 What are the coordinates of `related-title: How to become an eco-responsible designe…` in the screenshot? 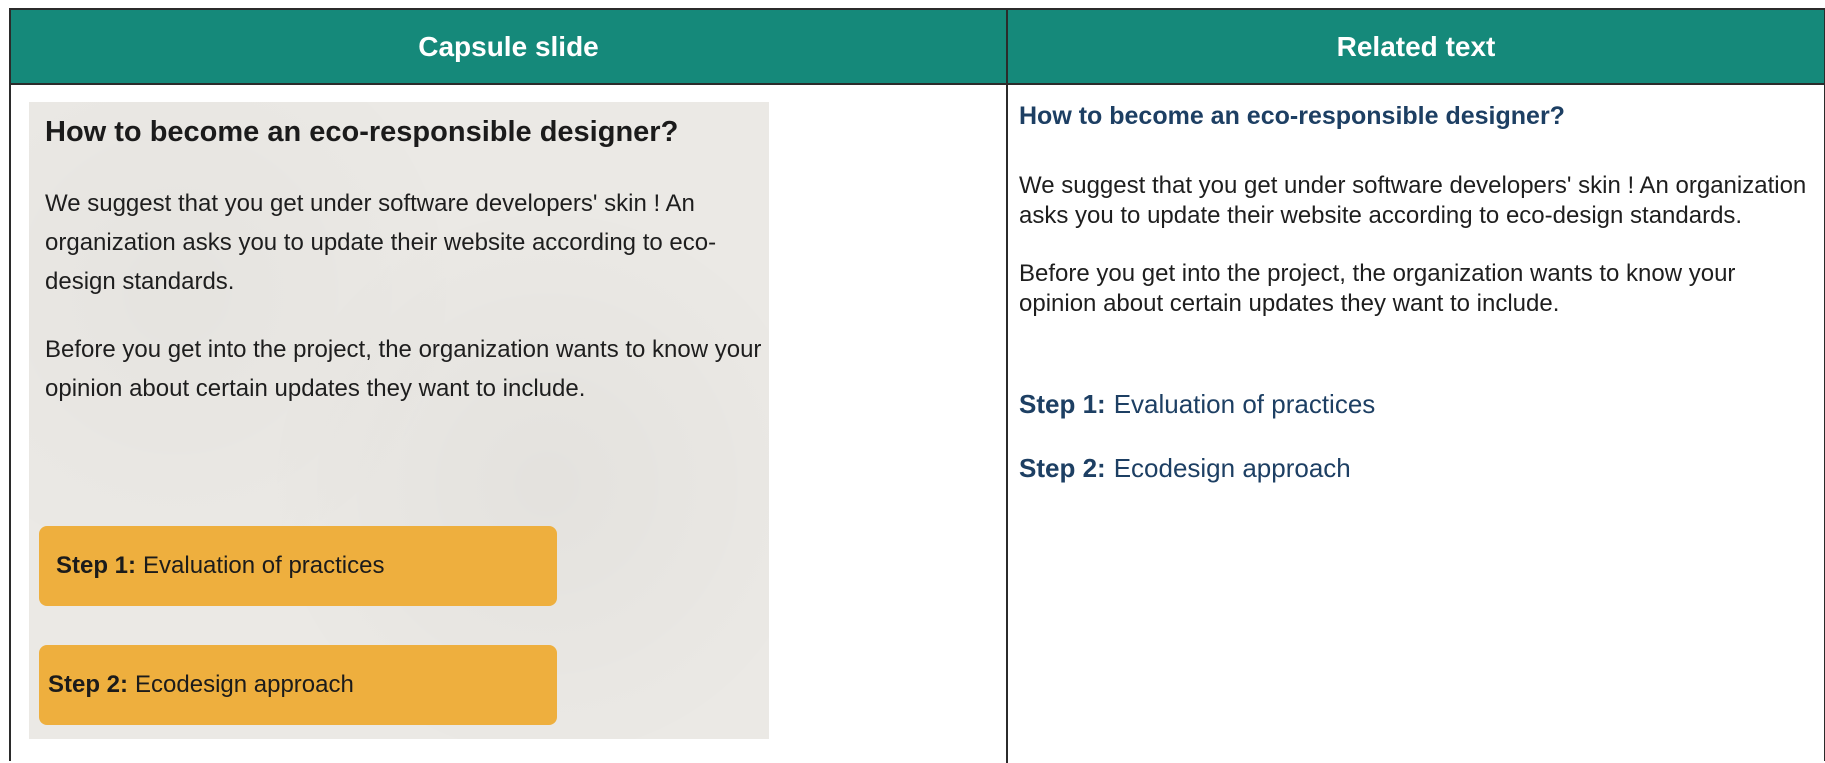 It's located at (1292, 116).